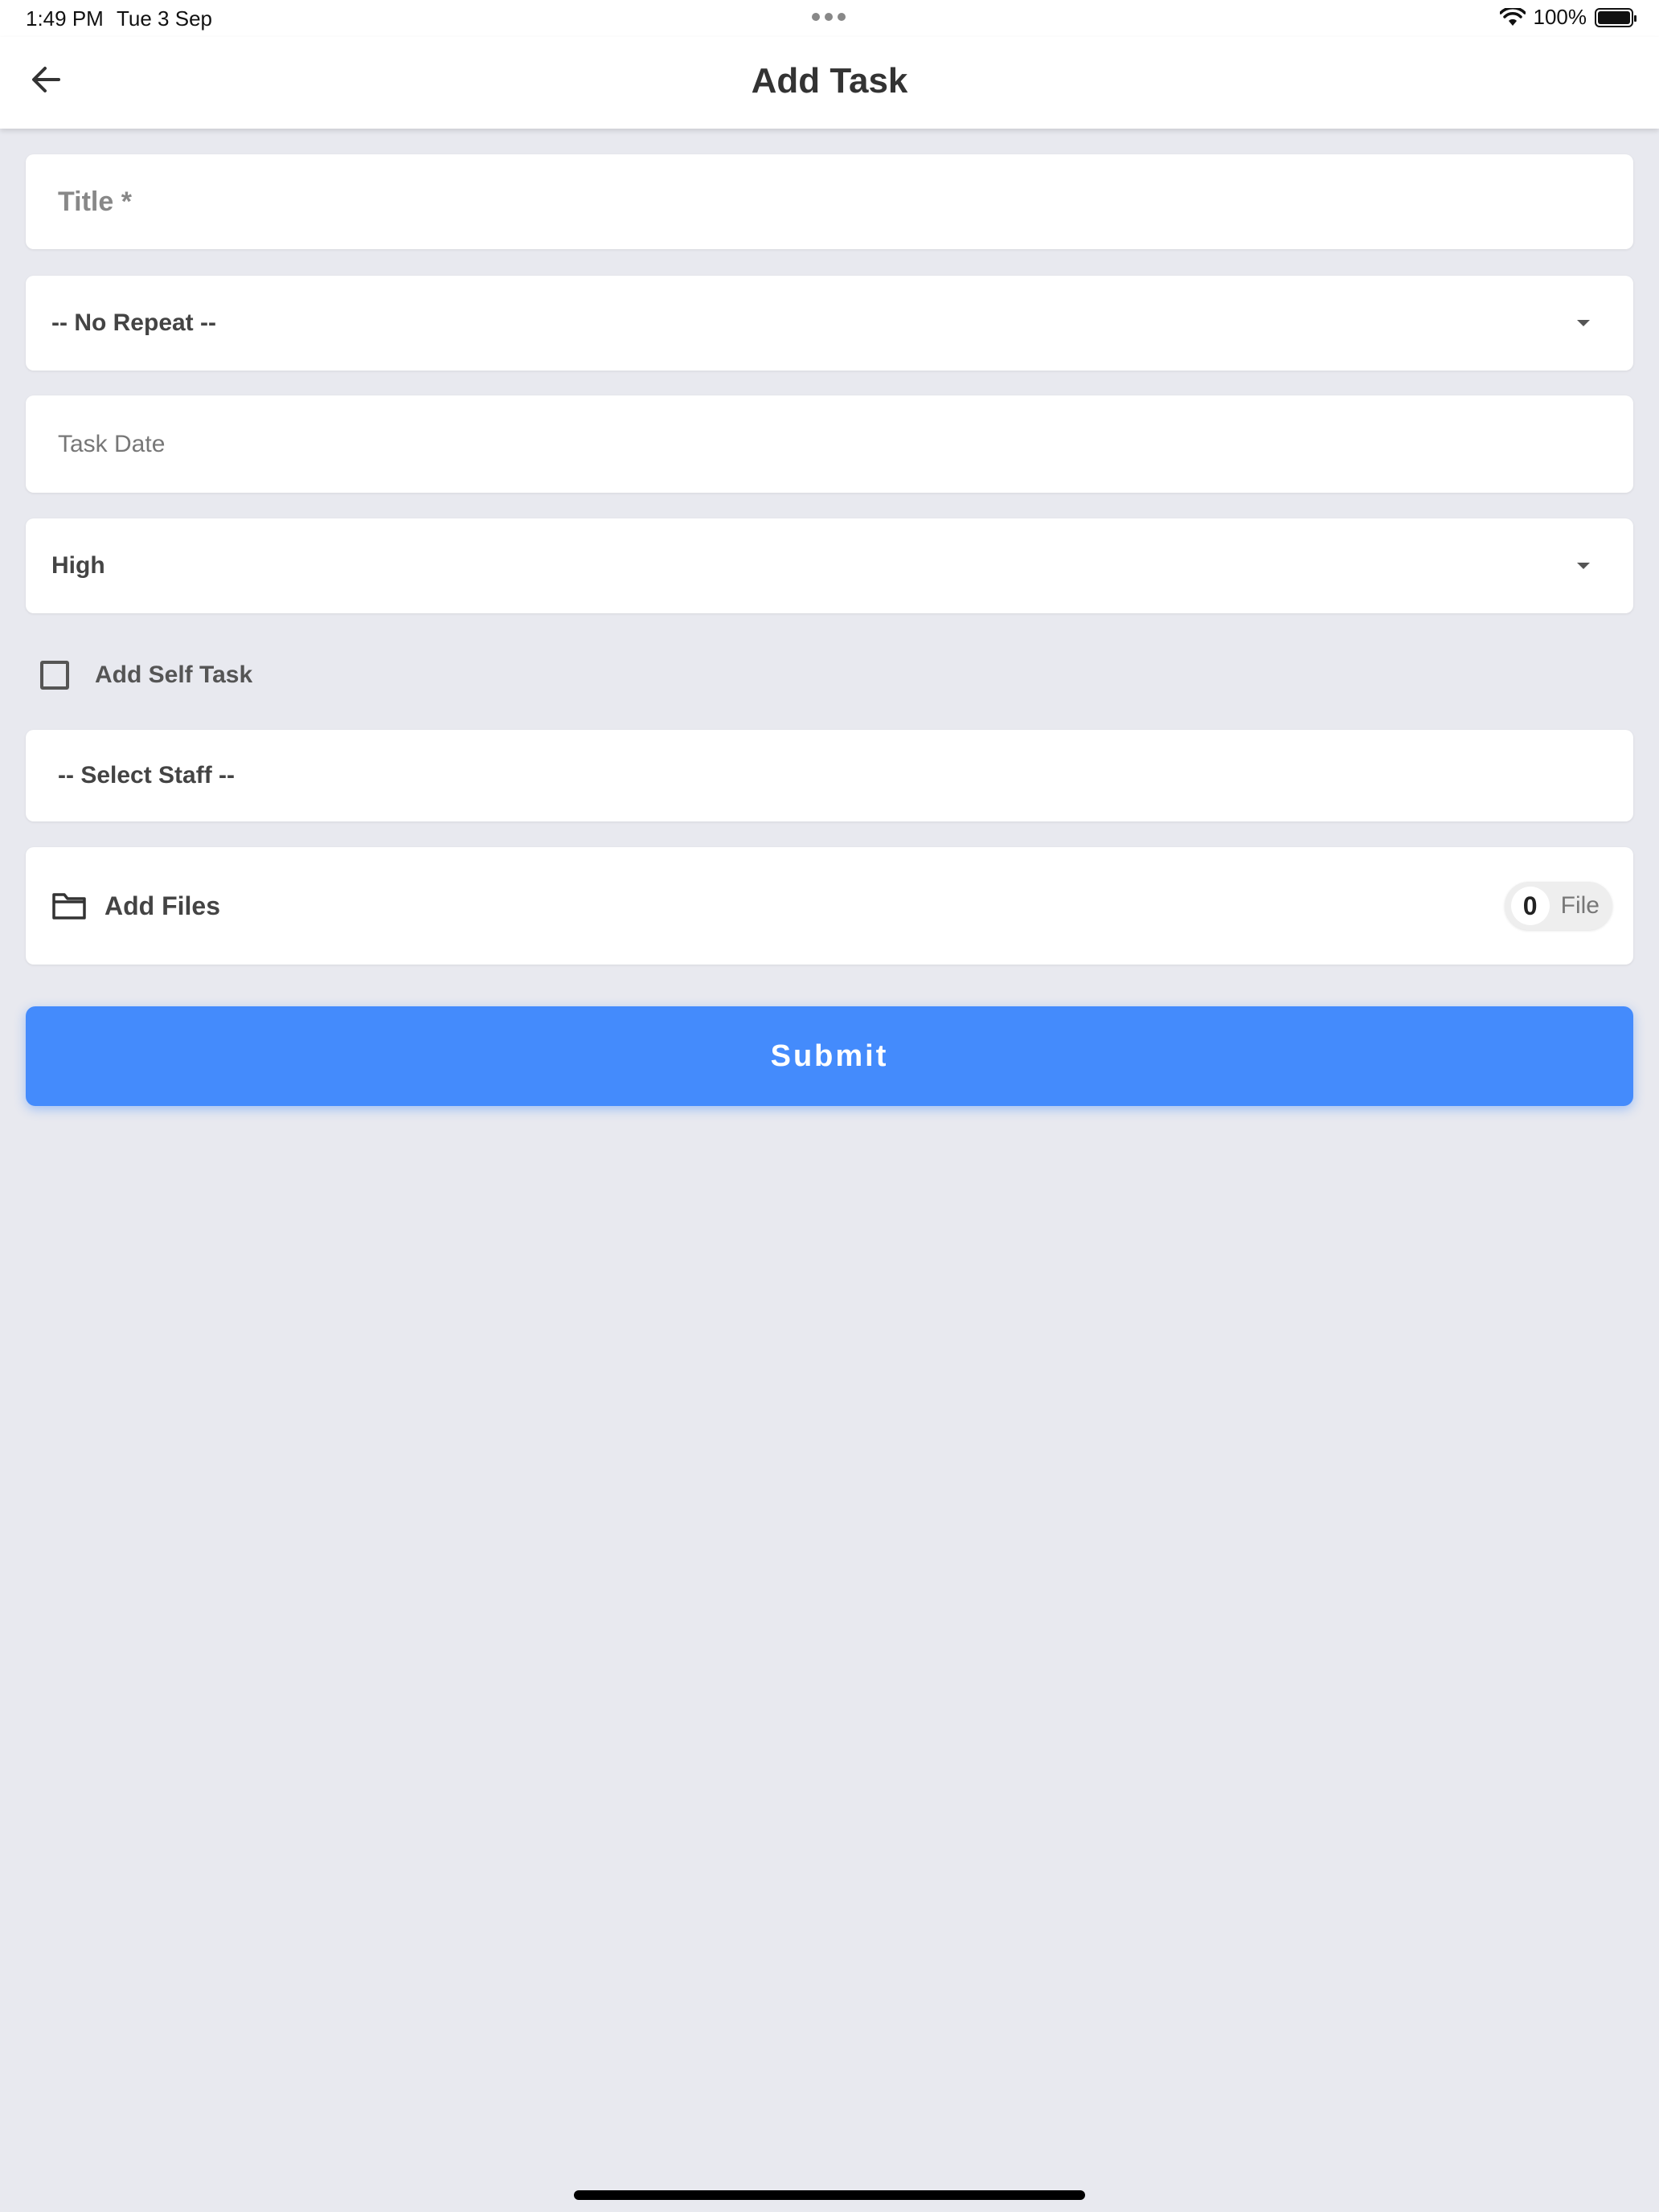 The height and width of the screenshot is (2212, 1659). I want to click on status-indicators: 100%, so click(1567, 17).